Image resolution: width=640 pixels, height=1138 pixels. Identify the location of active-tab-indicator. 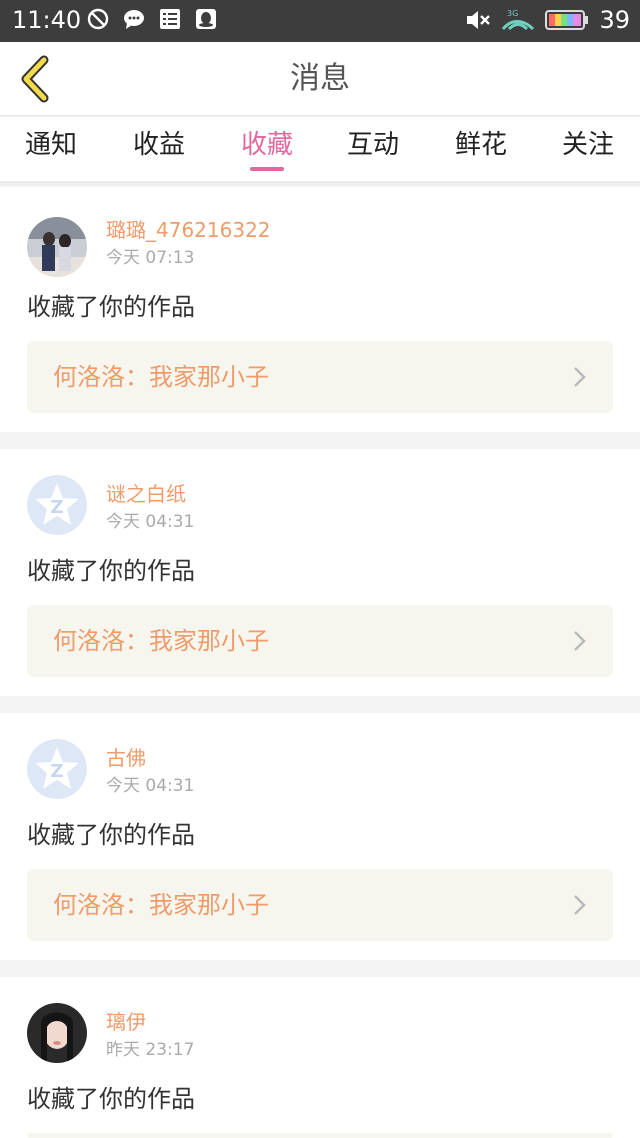
(267, 169).